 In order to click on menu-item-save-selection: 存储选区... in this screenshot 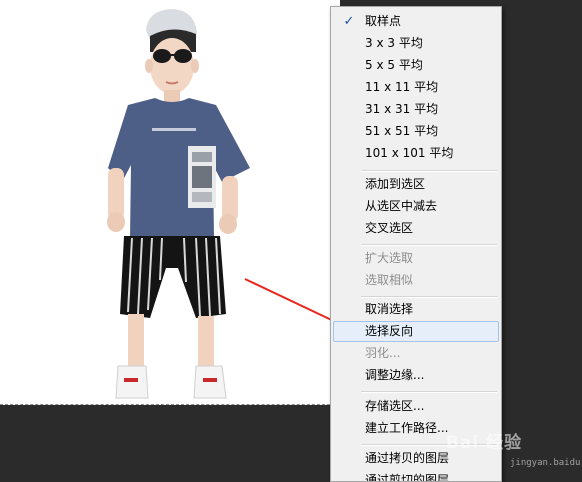, I will do `click(416, 406)`.